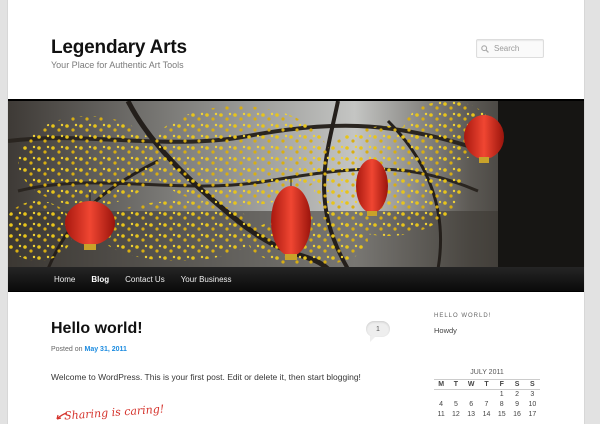 Image resolution: width=600 pixels, height=424 pixels. I want to click on calendar-day: 11, so click(441, 414).